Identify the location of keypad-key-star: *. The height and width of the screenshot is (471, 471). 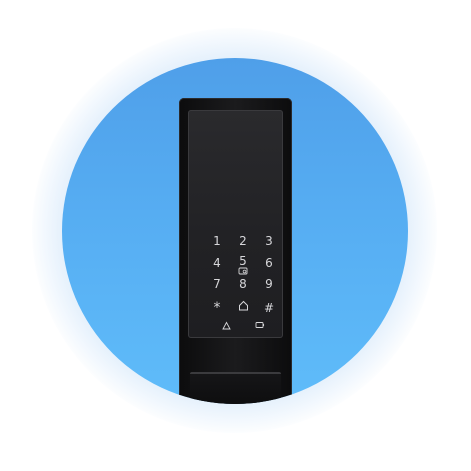
(217, 308).